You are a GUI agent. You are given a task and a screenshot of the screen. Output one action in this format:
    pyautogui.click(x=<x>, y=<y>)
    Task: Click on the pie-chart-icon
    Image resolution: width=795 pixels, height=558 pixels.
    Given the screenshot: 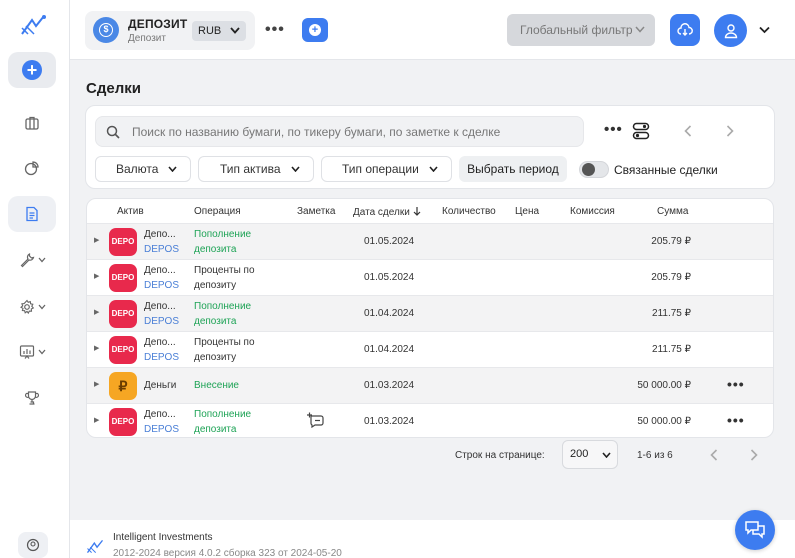 What is the action you would take?
    pyautogui.click(x=31, y=168)
    